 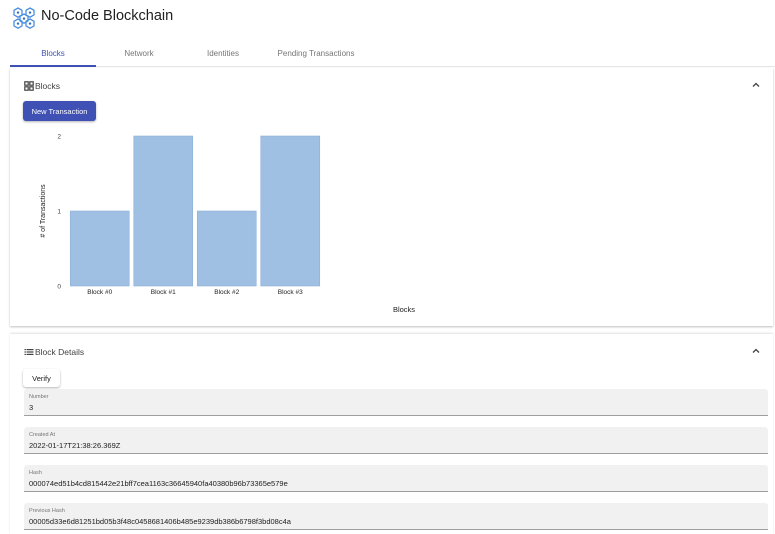 What do you see at coordinates (29, 86) in the screenshot?
I see `grid-view-icon` at bounding box center [29, 86].